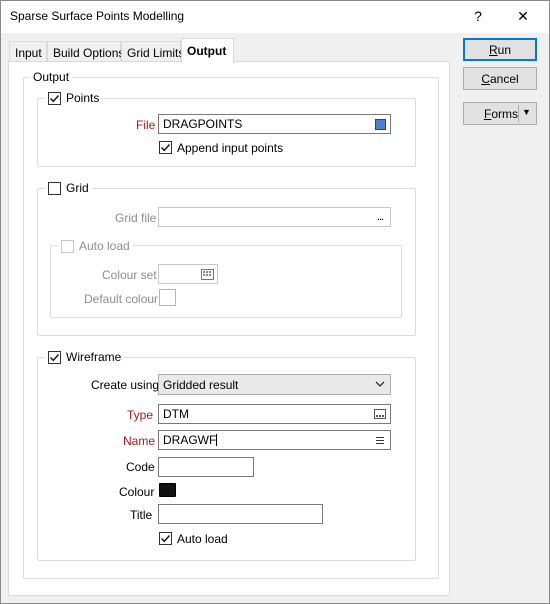  I want to click on grid-group-header: Grid, so click(68, 188).